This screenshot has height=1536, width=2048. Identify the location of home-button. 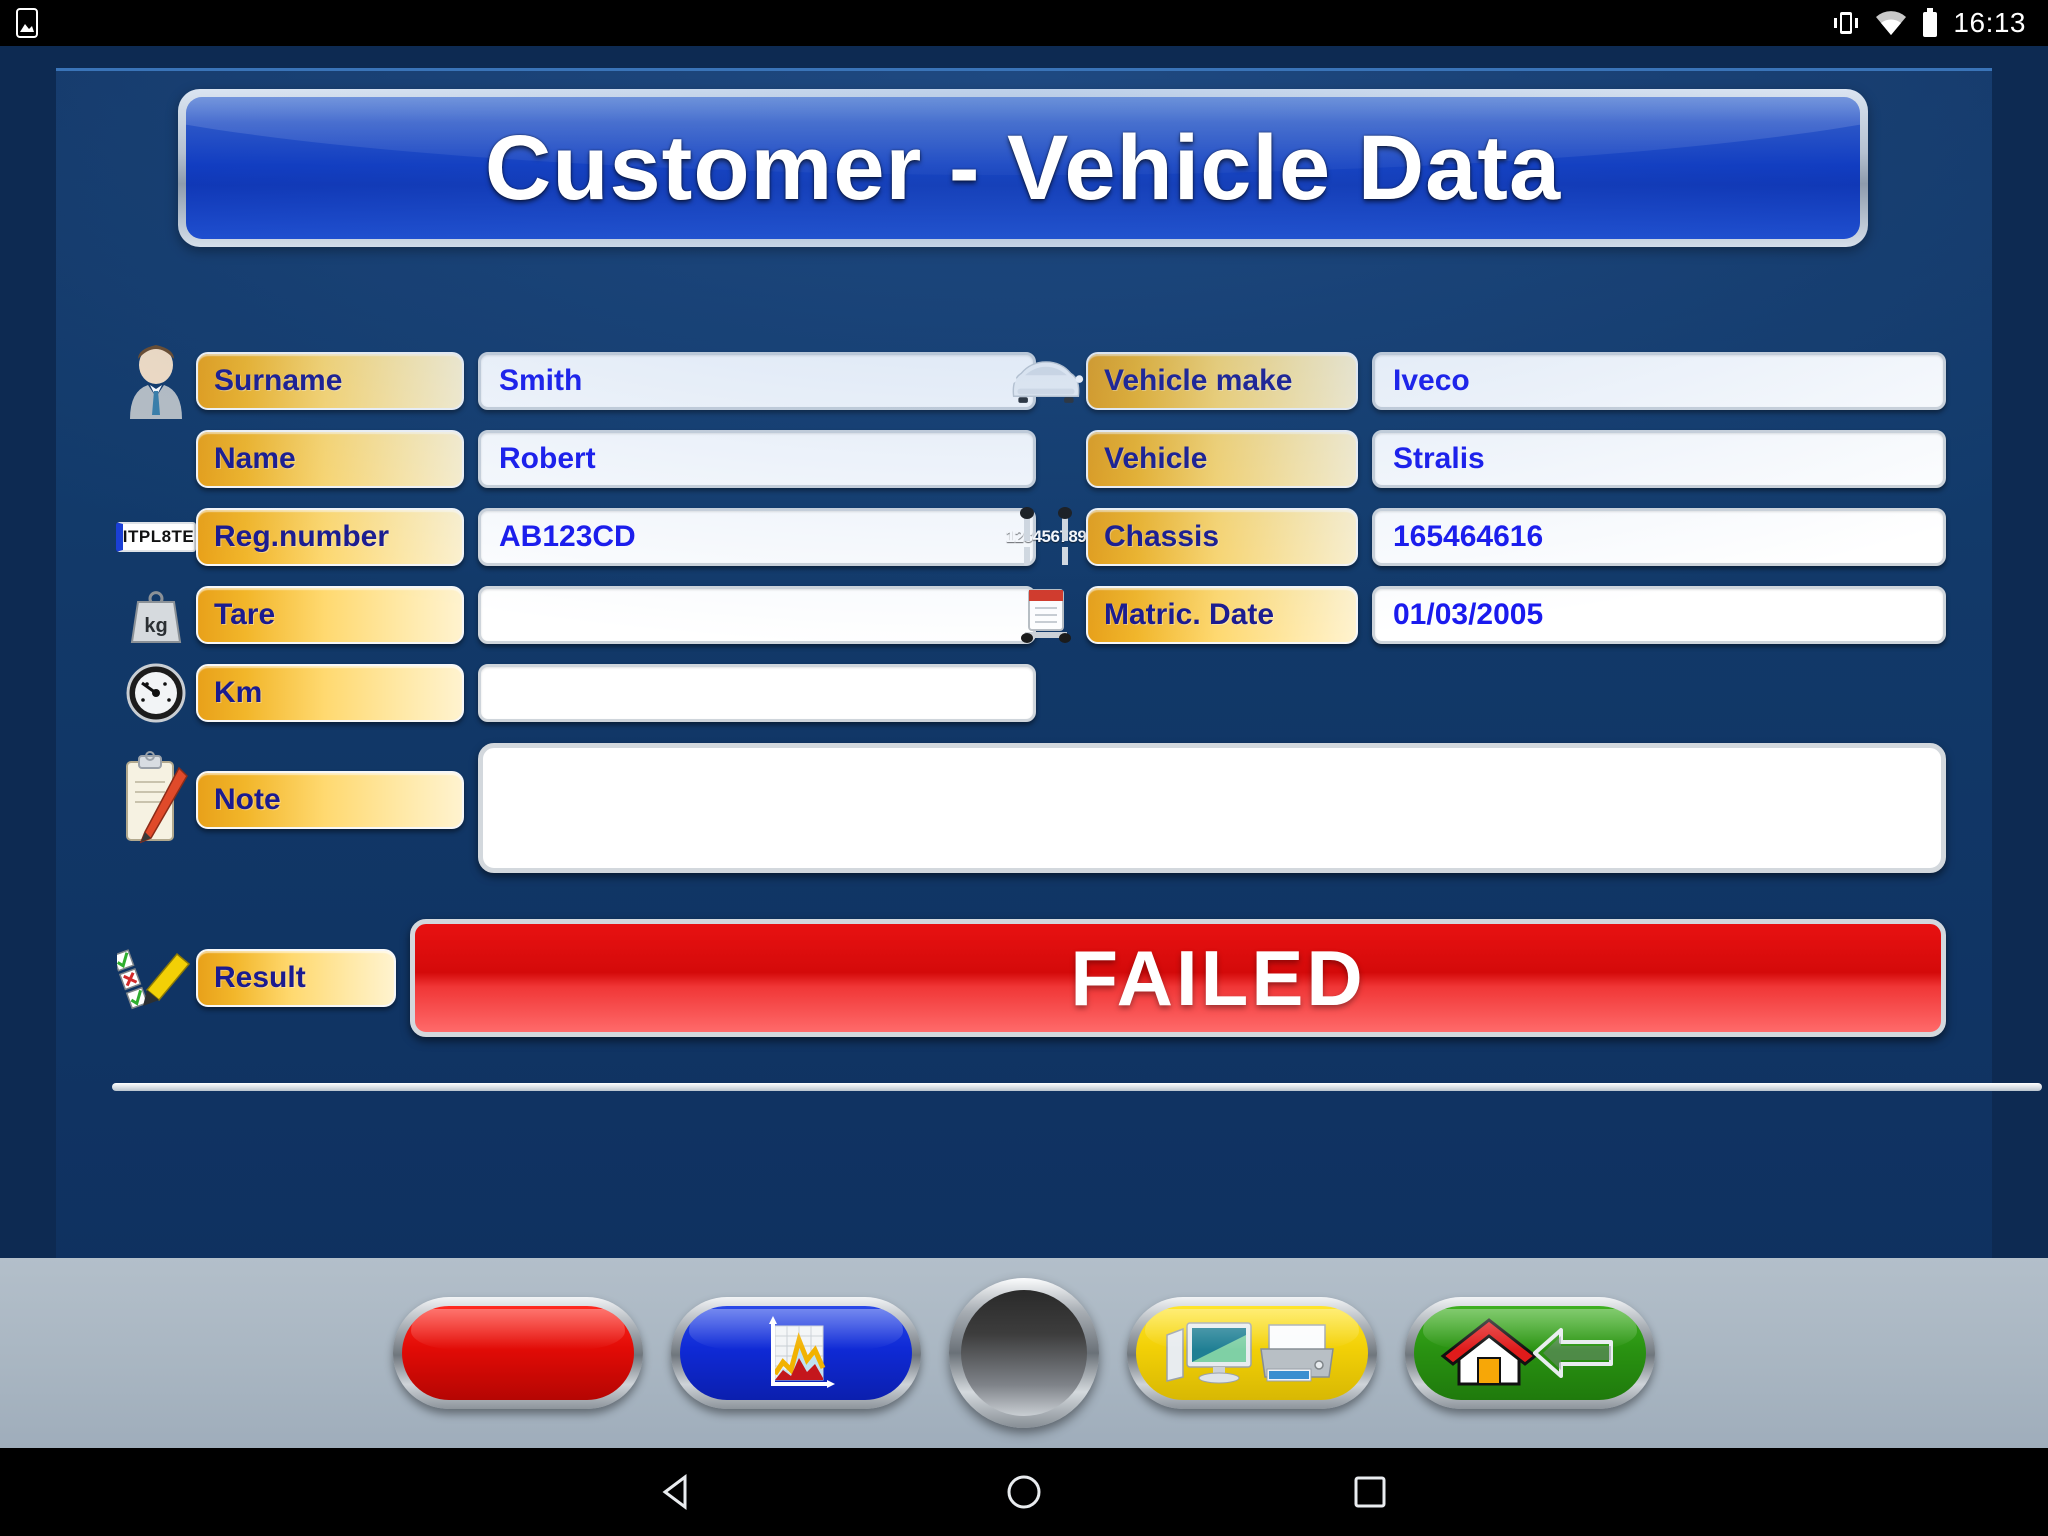
(1530, 1353).